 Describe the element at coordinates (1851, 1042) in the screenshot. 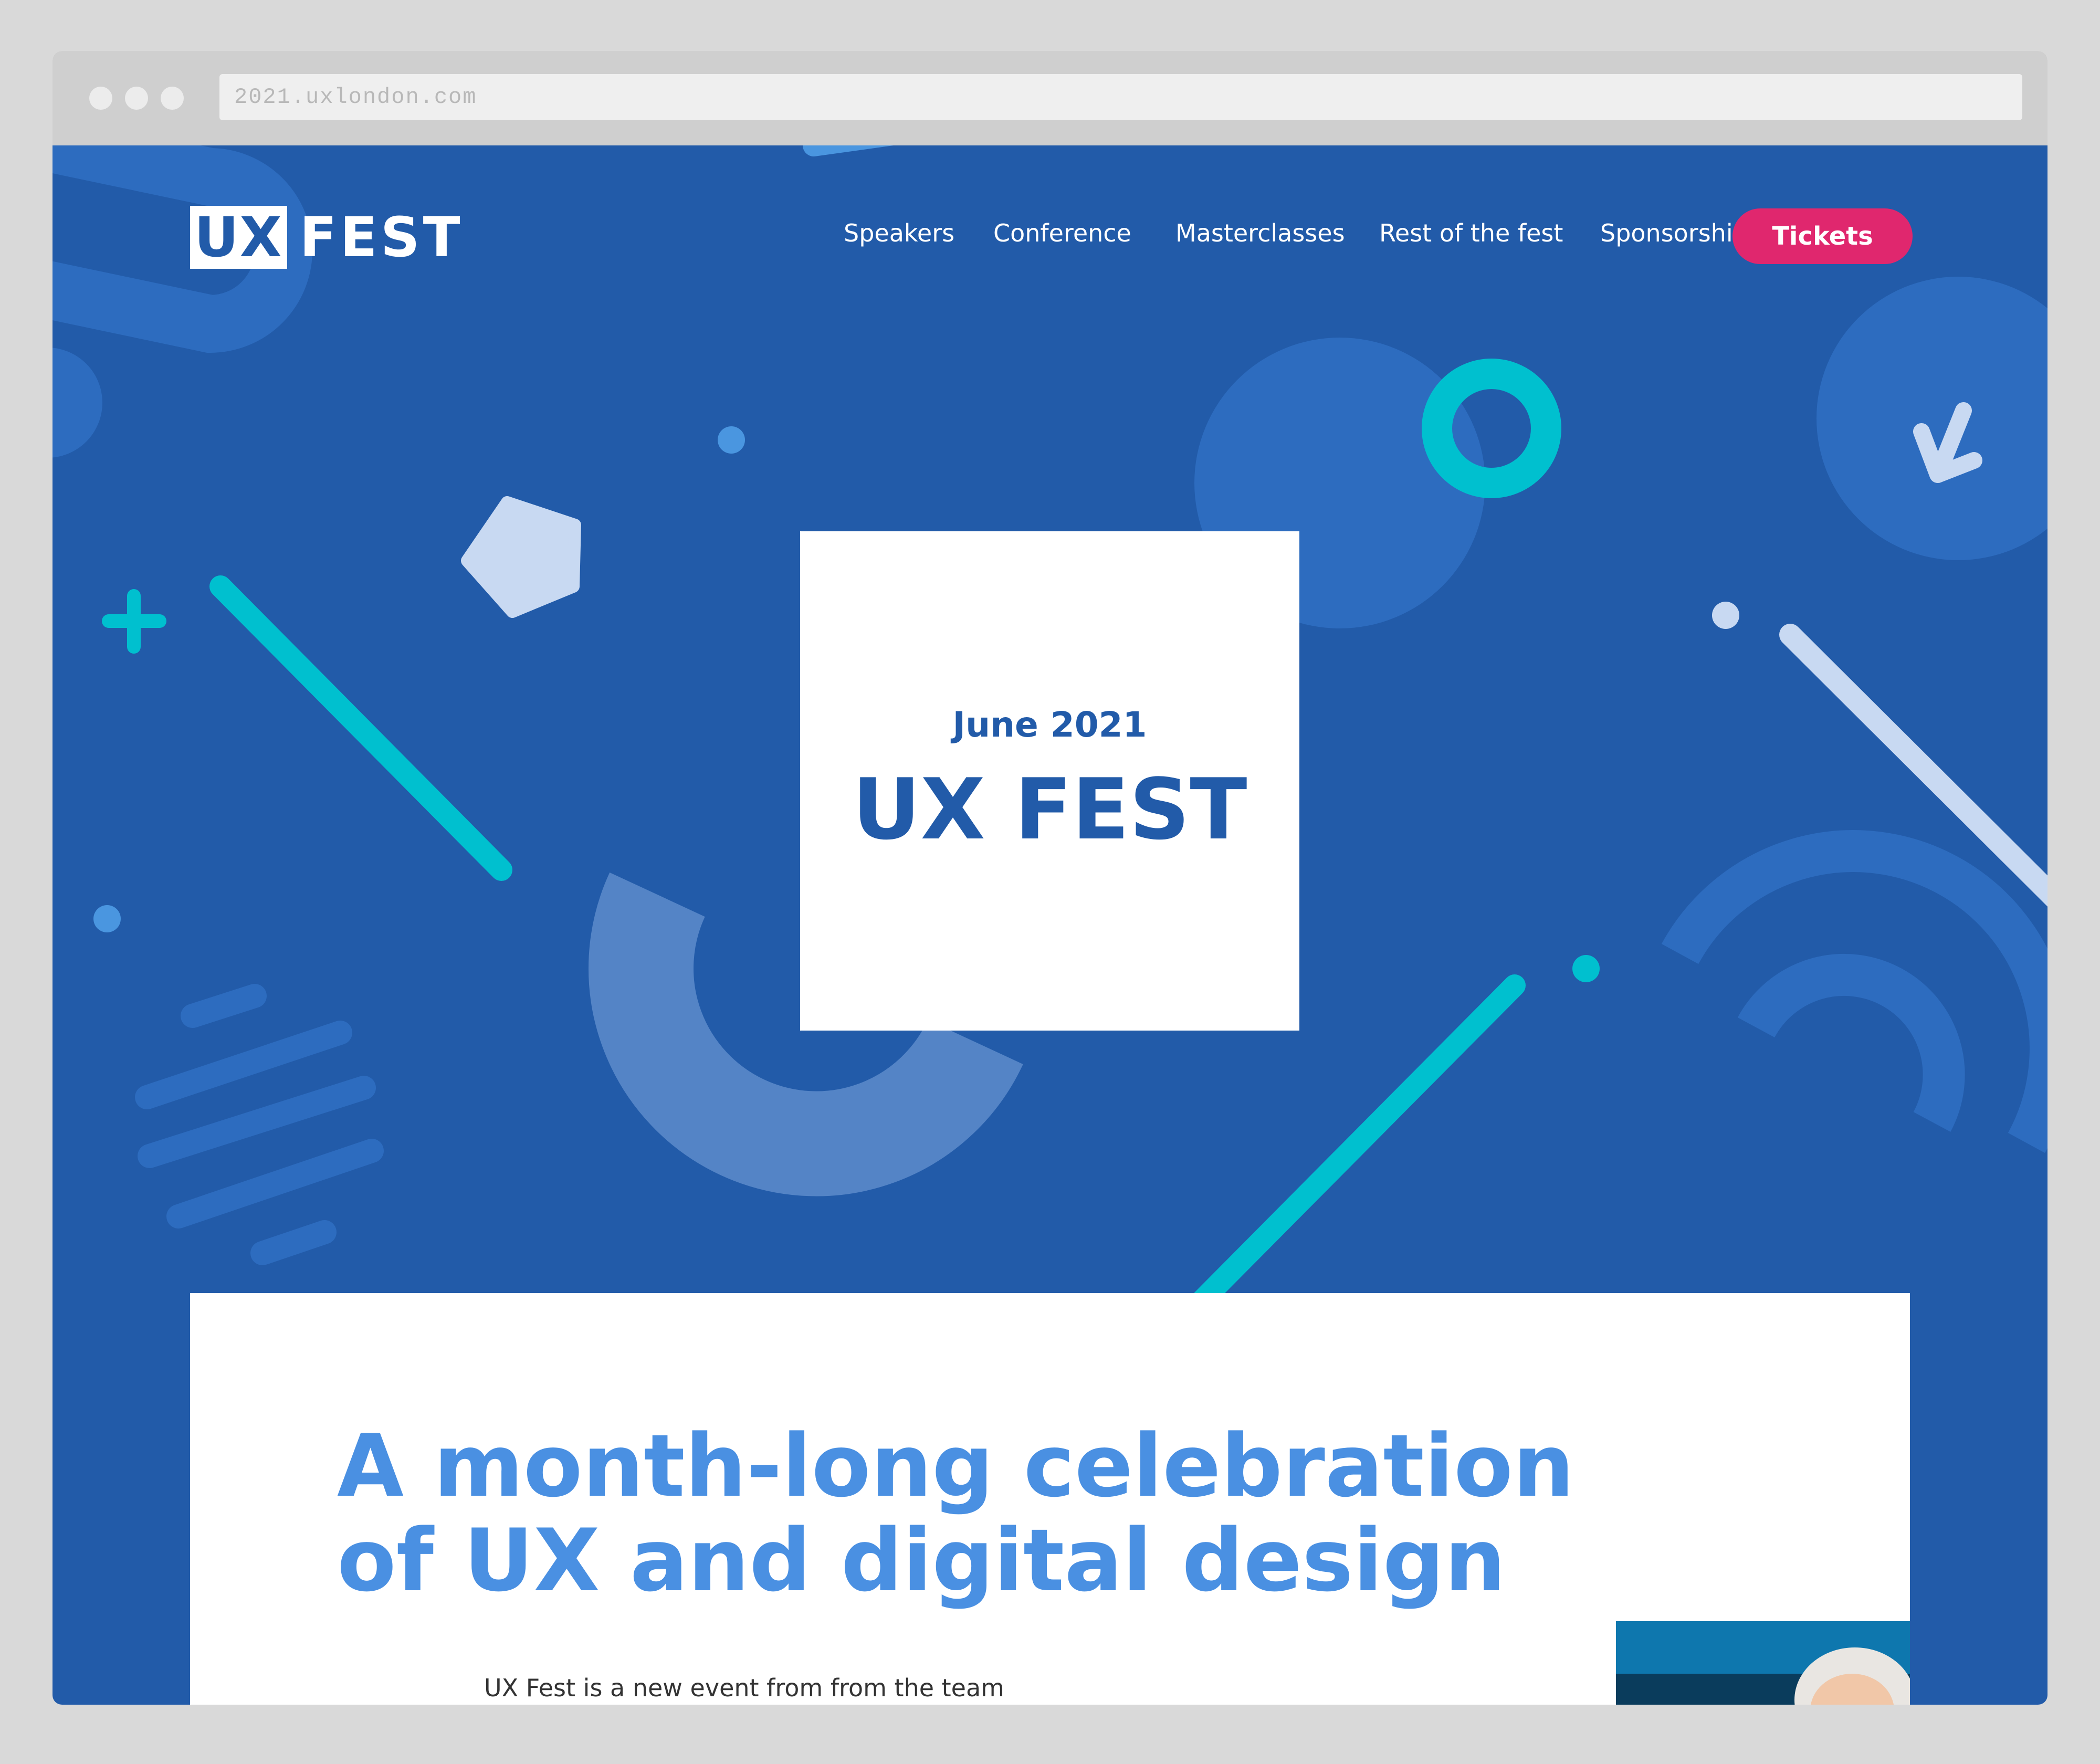

I see `inner-arc-shape` at that location.